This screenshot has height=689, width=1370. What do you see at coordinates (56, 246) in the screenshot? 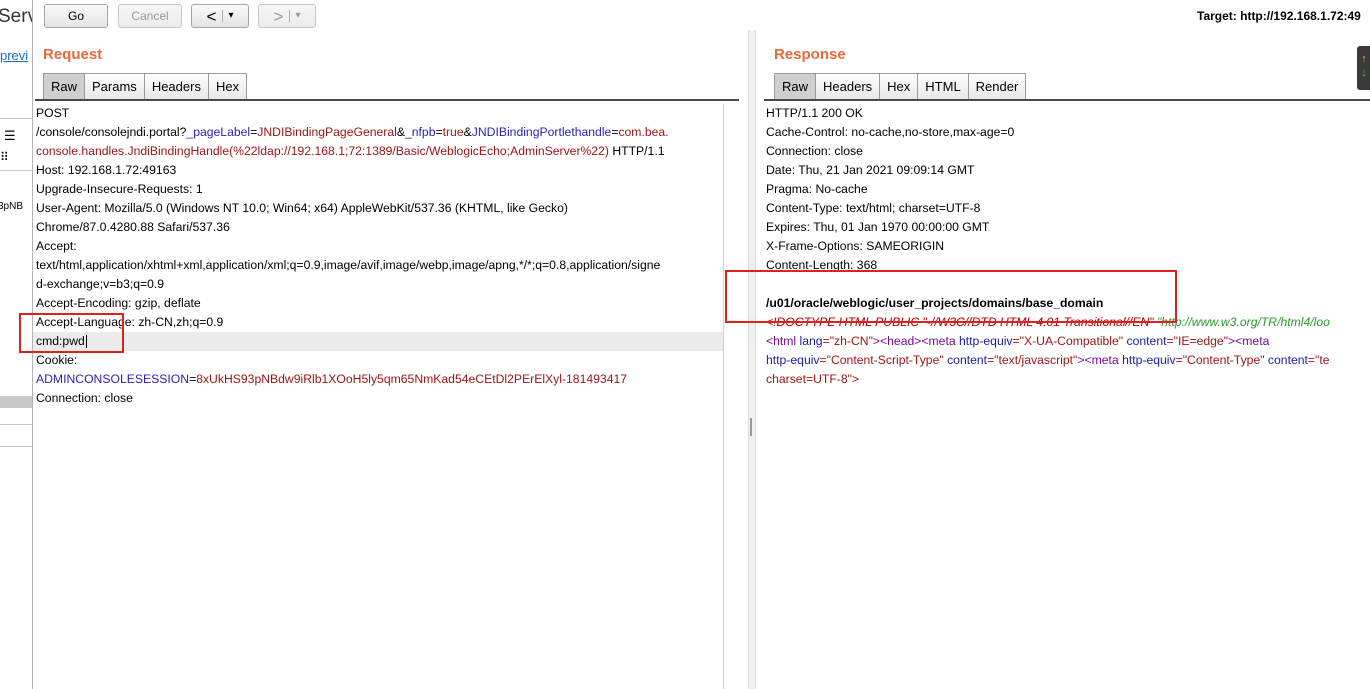
I see `request-line: Accept:` at bounding box center [56, 246].